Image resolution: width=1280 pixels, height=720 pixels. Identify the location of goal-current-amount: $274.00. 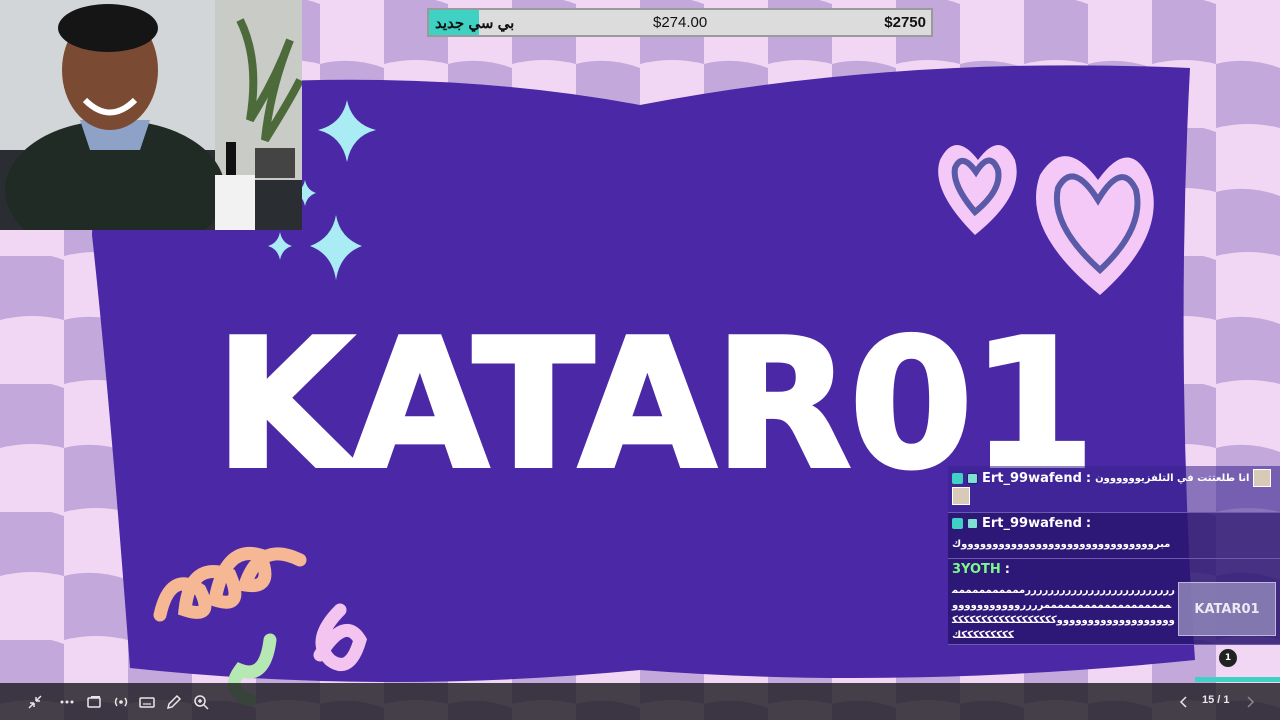
(680, 22).